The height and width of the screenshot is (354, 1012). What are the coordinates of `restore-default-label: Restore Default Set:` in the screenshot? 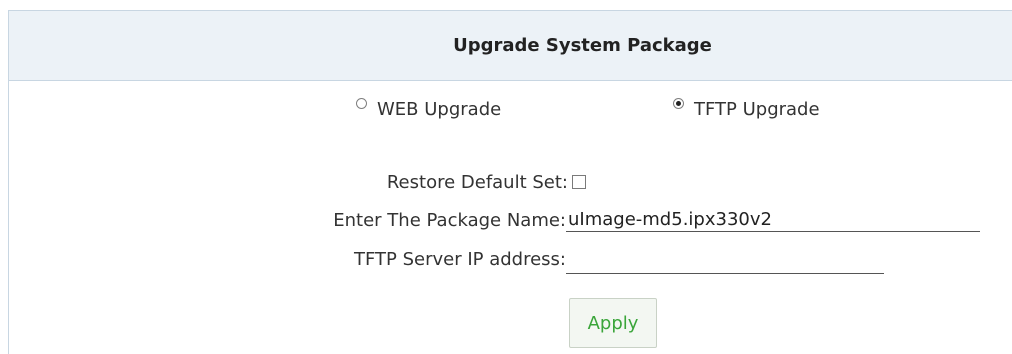 It's located at (477, 182).